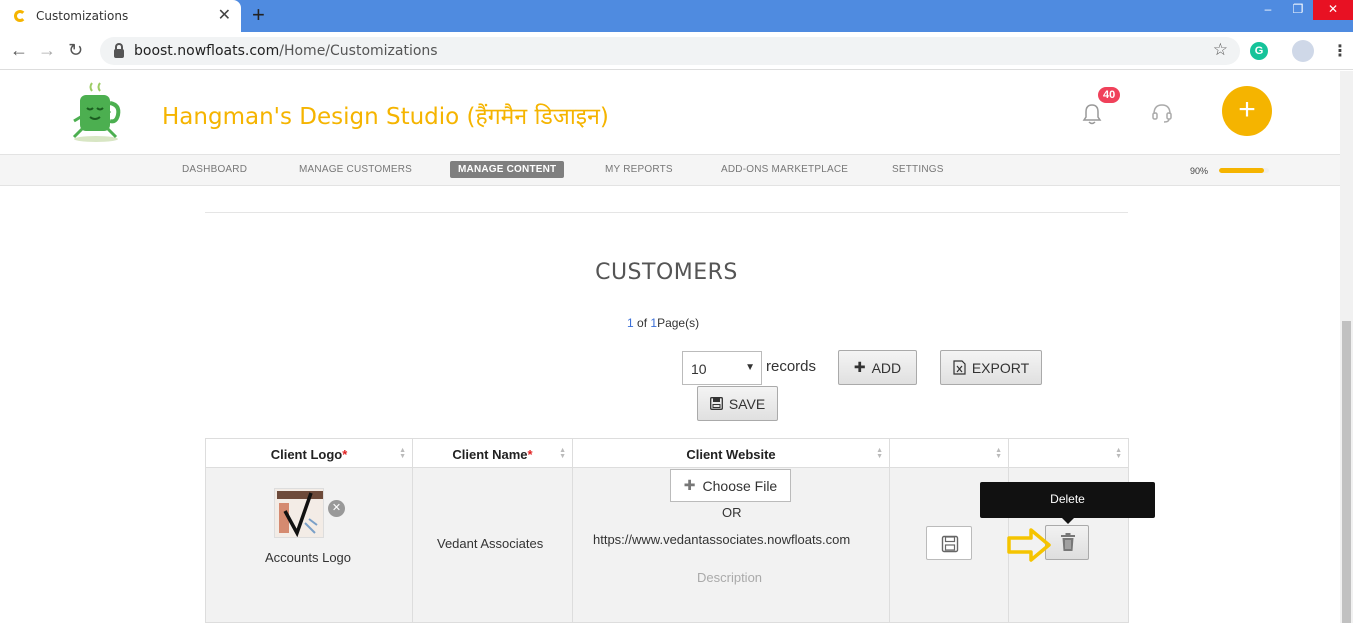 Image resolution: width=1353 pixels, height=623 pixels. I want to click on profile-avatar, so click(1303, 51).